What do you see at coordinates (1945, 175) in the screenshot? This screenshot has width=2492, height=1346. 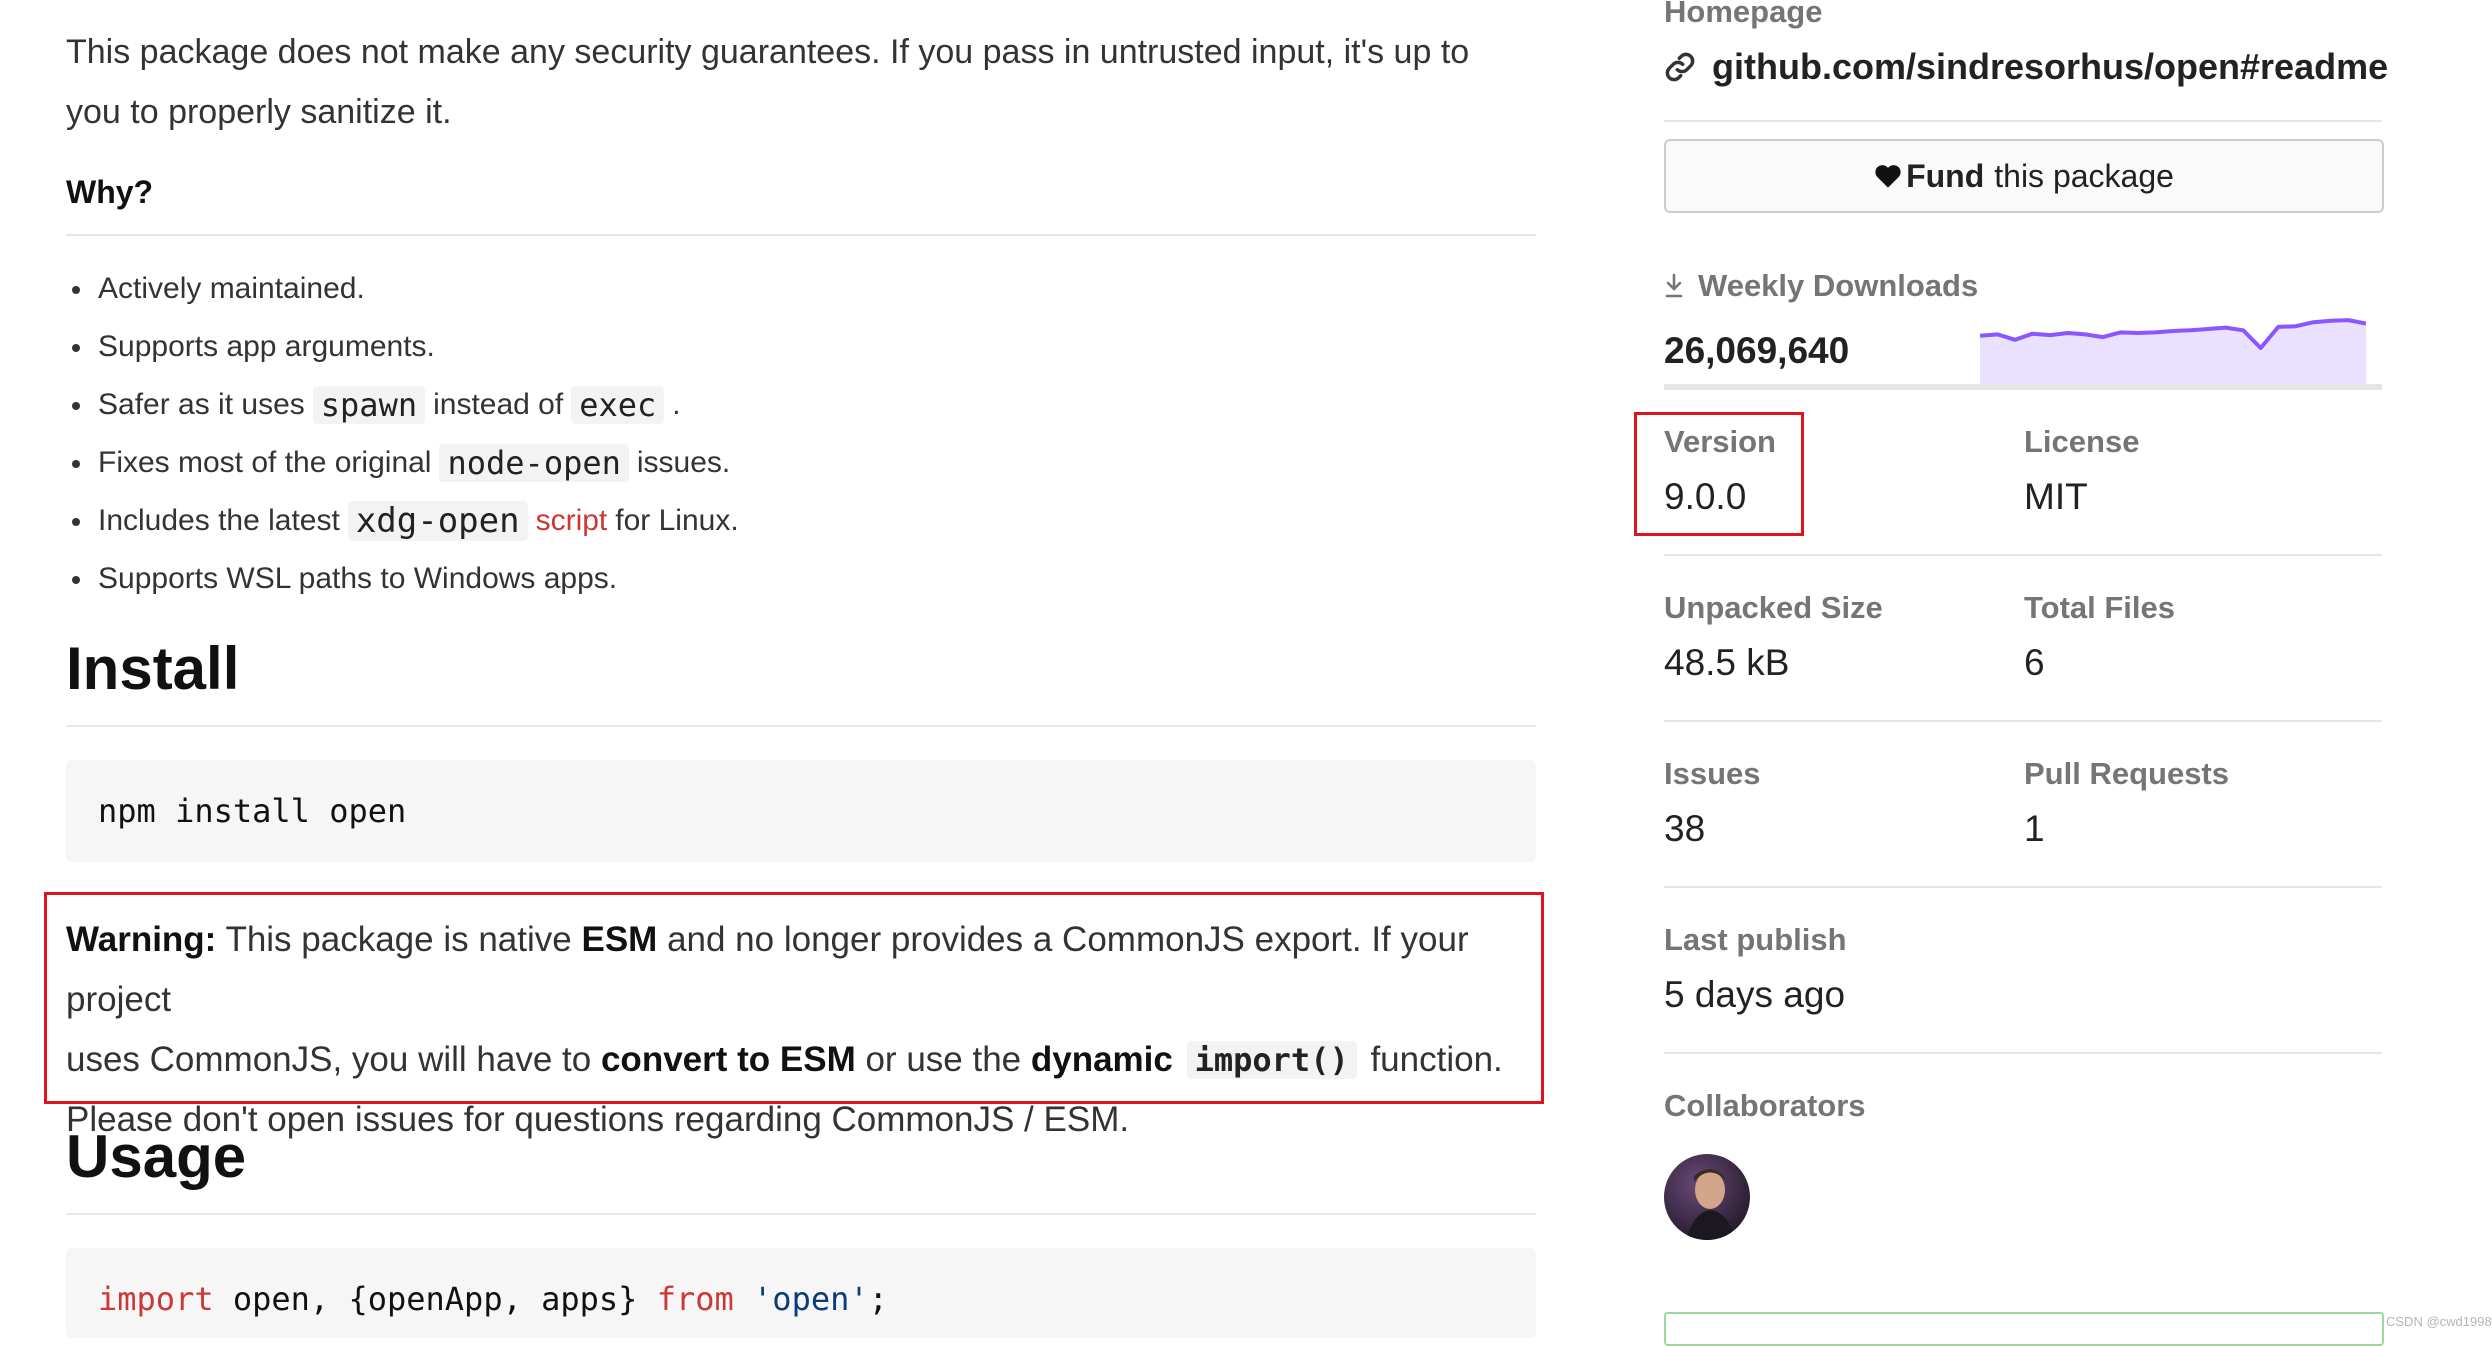 I see `fund-label-strong: Fund` at bounding box center [1945, 175].